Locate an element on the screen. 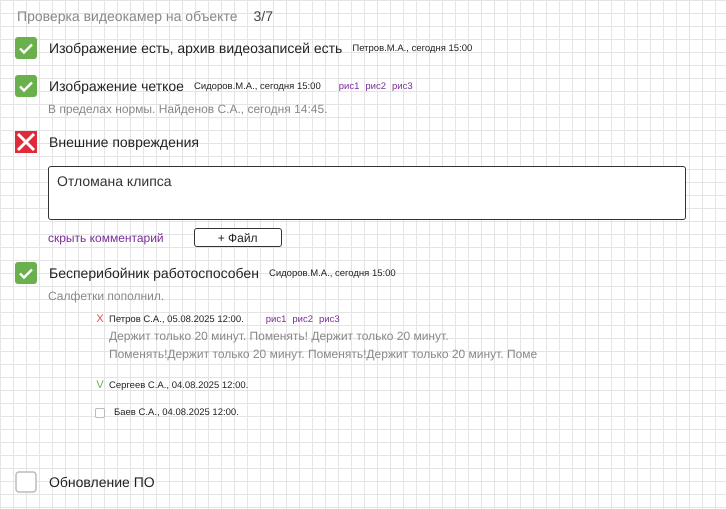  progress-counter: 3/7 is located at coordinates (263, 16).